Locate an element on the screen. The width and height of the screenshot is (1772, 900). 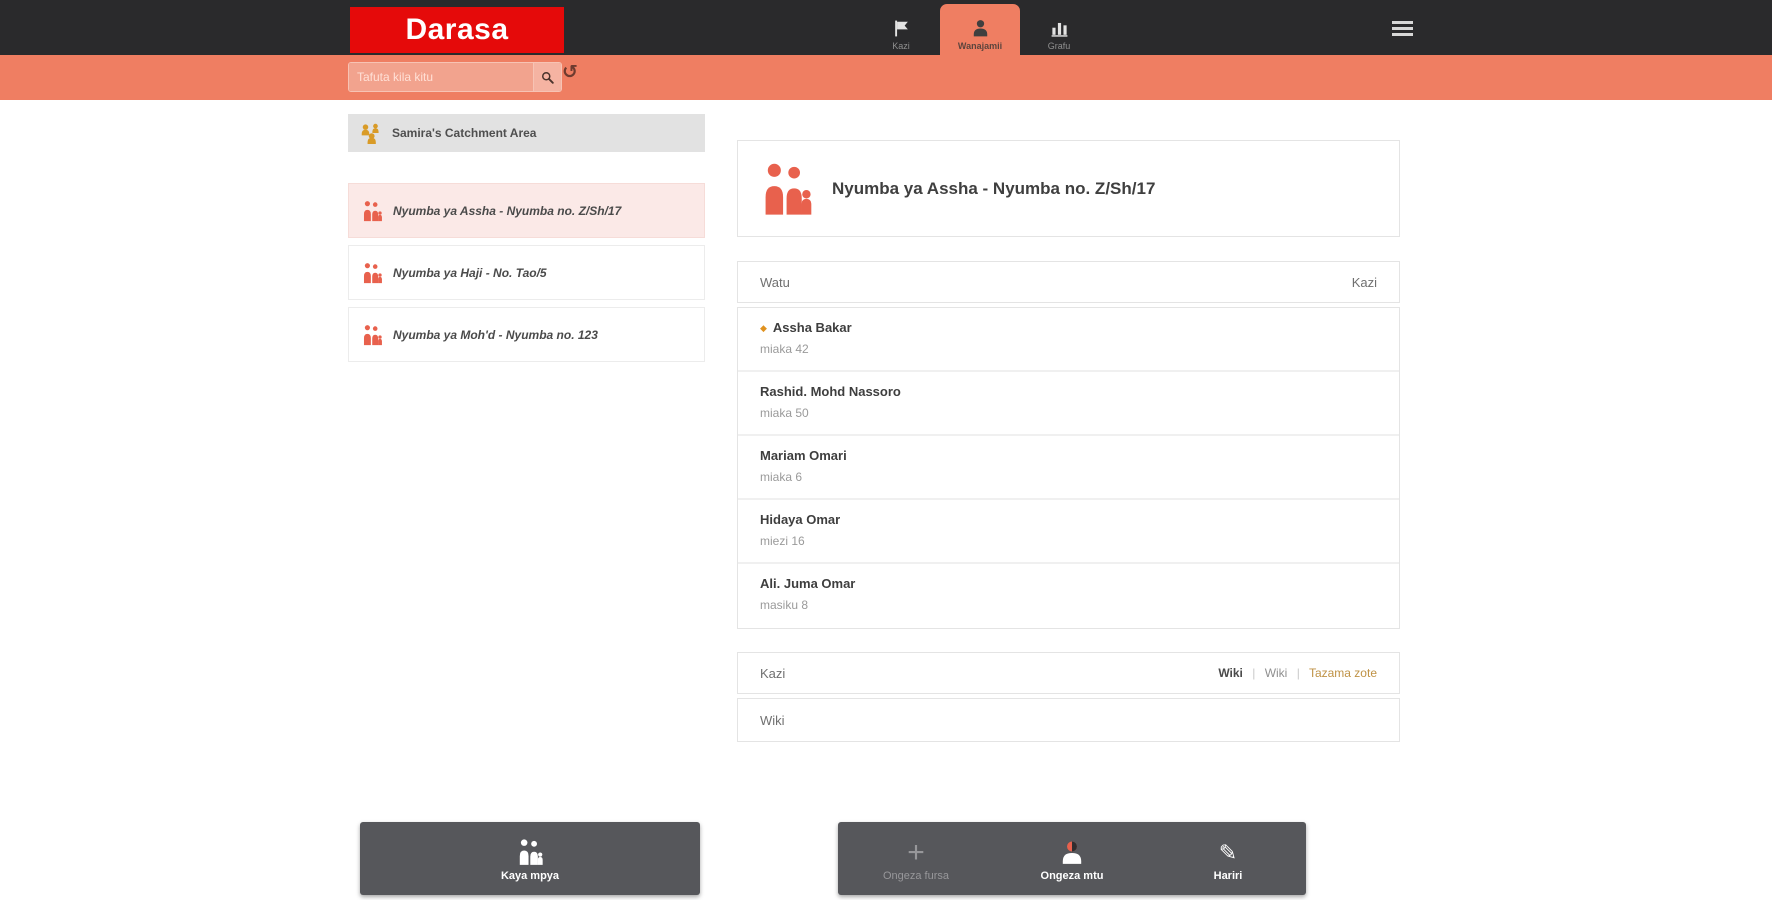
tasks-filters: Wiki | Wiki | Tazama zote is located at coordinates (1297, 673).